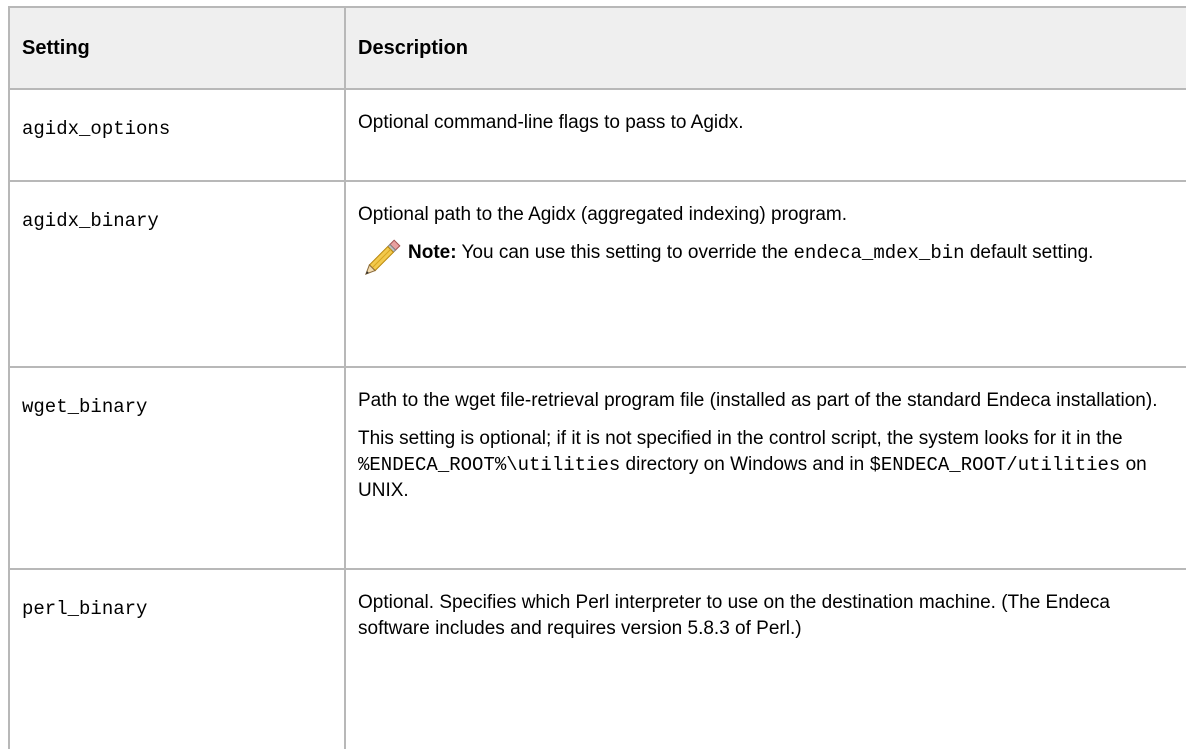 The image size is (1186, 749). Describe the element at coordinates (1029, 252) in the screenshot. I see `note-text-part: default setting.` at that location.